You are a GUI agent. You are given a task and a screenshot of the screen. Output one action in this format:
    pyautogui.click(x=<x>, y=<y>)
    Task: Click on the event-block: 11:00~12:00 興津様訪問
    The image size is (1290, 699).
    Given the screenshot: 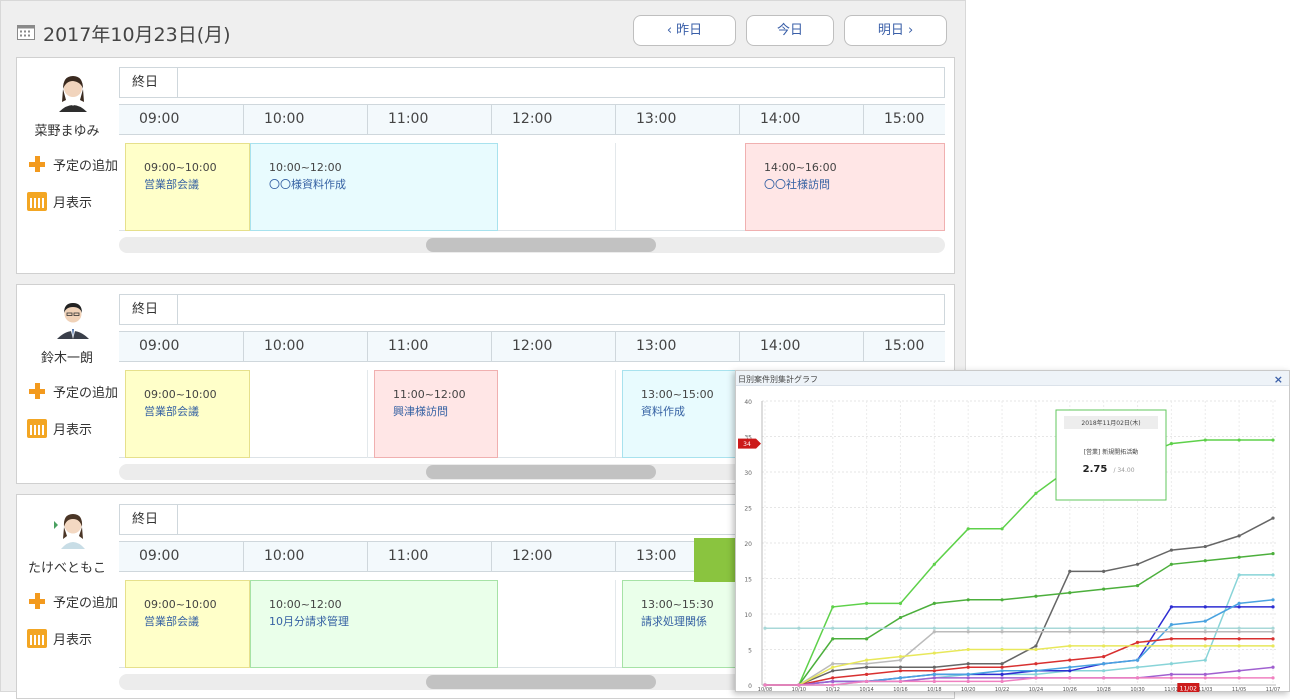 What is the action you would take?
    pyautogui.click(x=436, y=414)
    